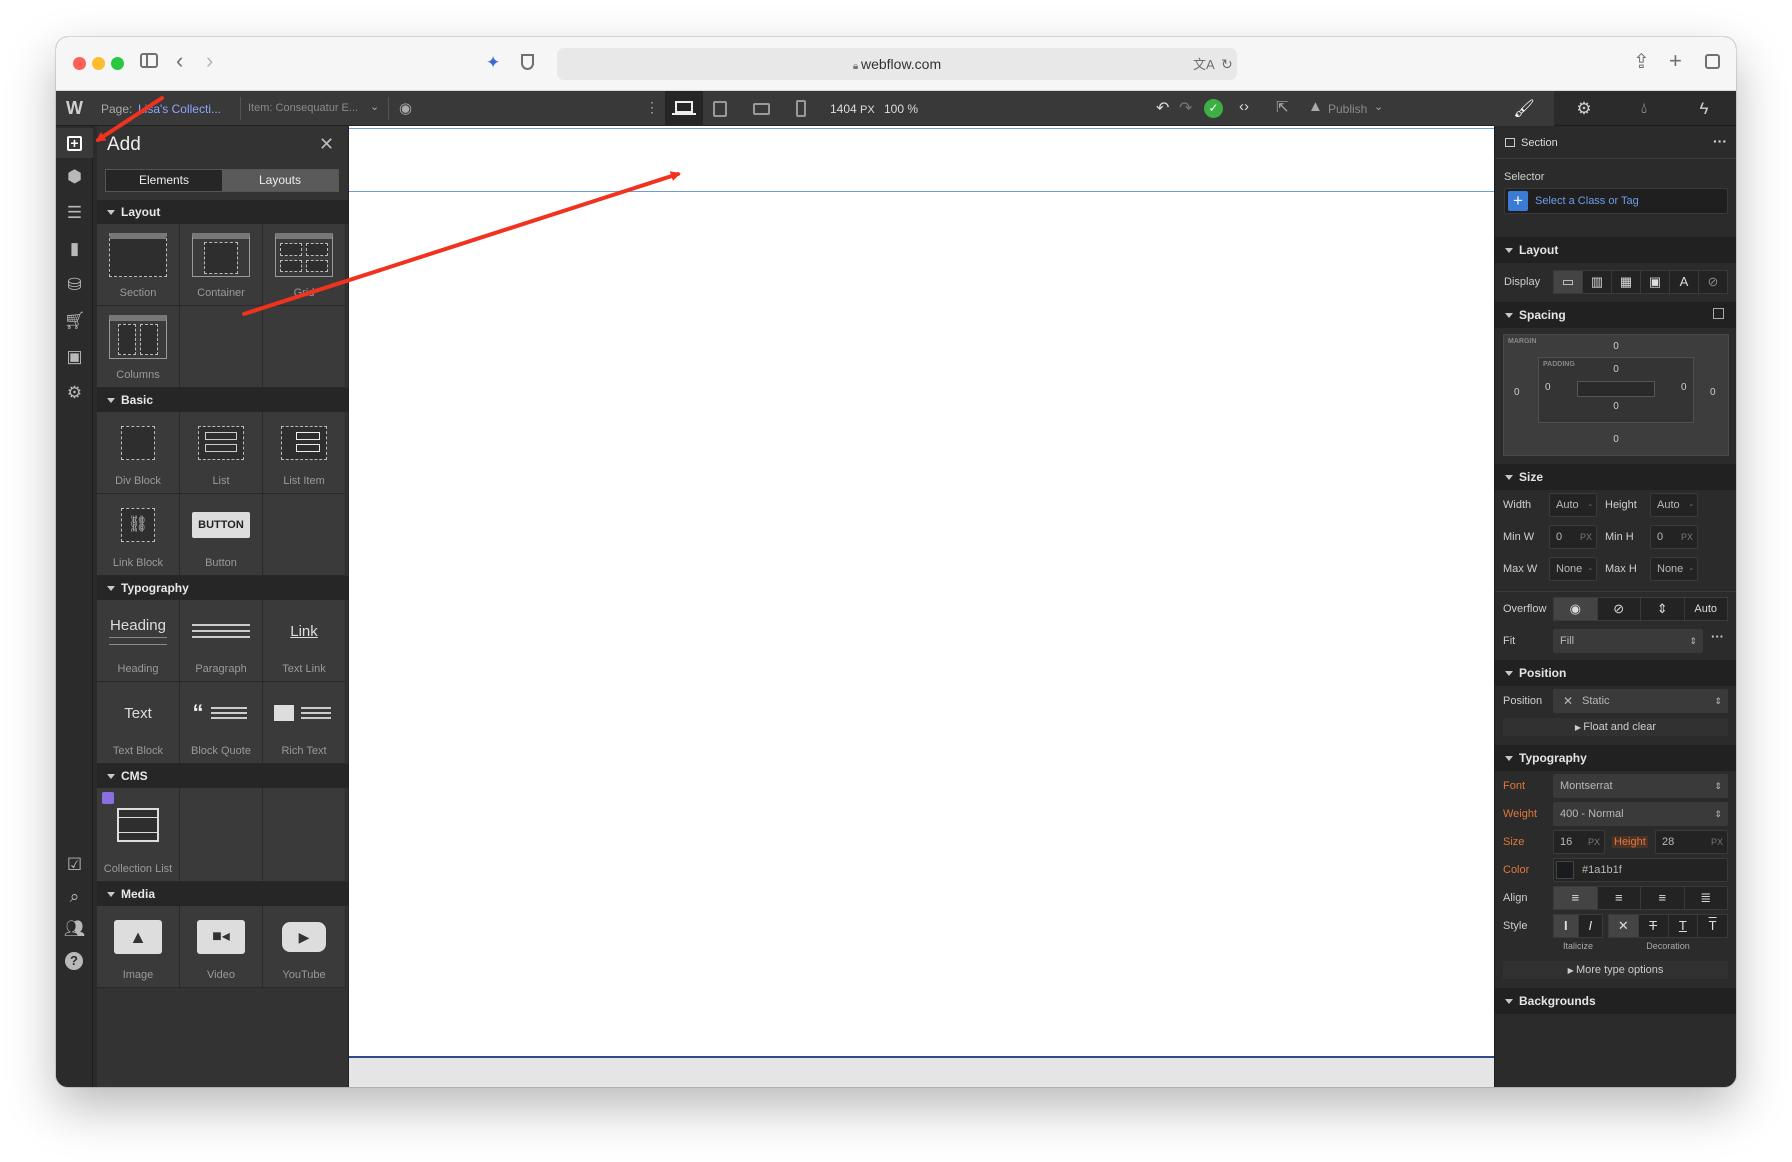 Image resolution: width=1792 pixels, height=1162 pixels. Describe the element at coordinates (1641, 62) in the screenshot. I see `share-icon: ⇪` at that location.